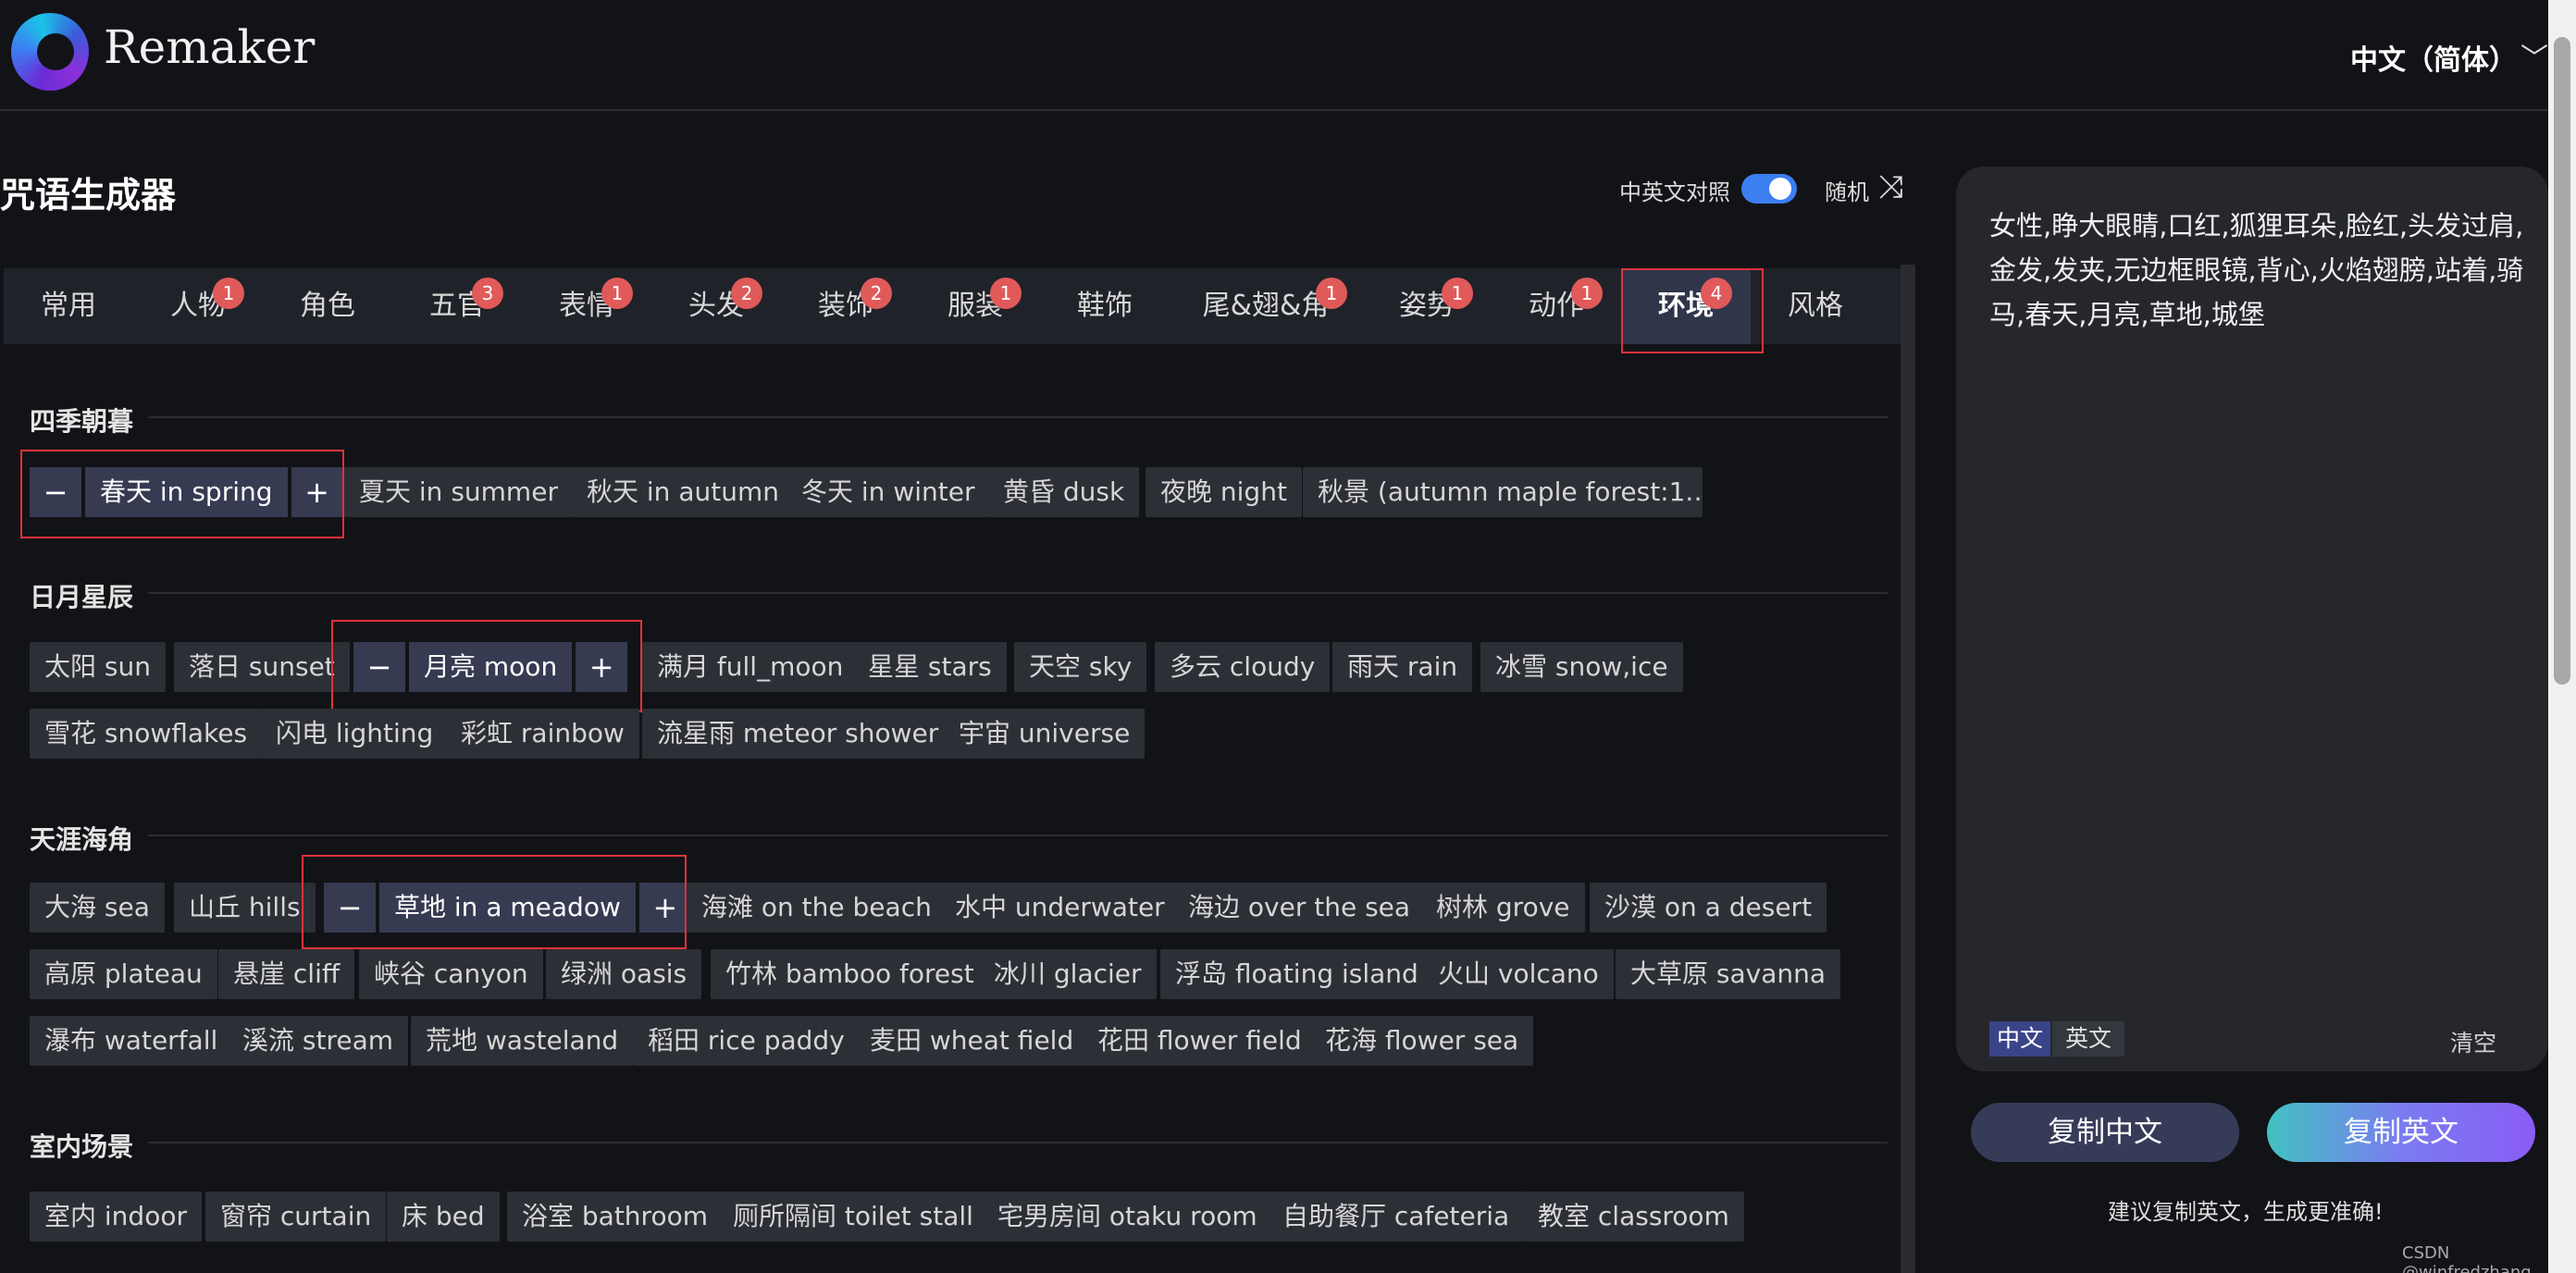  Describe the element at coordinates (683, 492) in the screenshot. I see `tag-chip: 秋天 in autumn` at that location.